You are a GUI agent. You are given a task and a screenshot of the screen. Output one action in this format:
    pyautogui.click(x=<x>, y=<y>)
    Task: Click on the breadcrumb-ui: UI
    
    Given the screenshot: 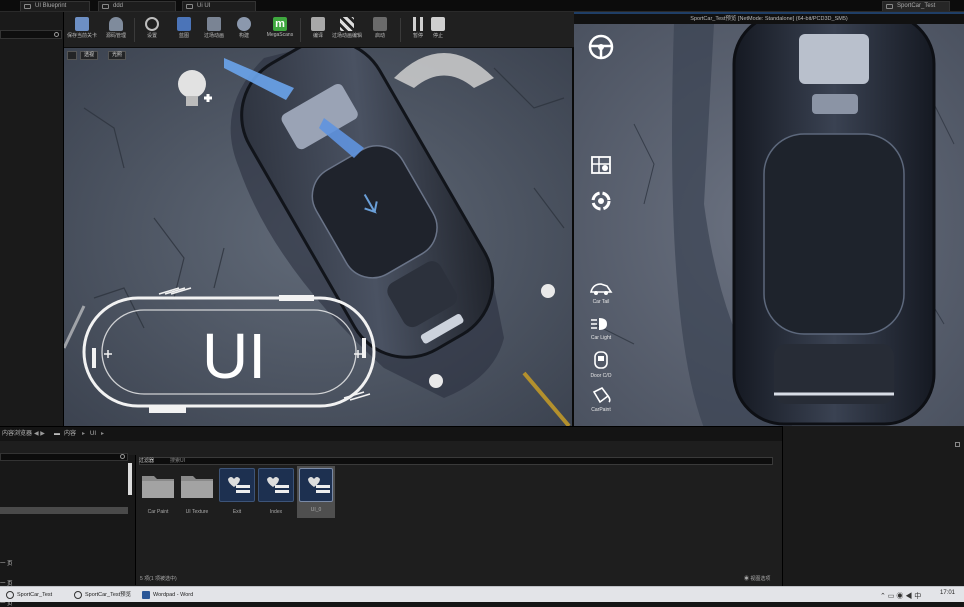 What is the action you would take?
    pyautogui.click(x=93, y=434)
    